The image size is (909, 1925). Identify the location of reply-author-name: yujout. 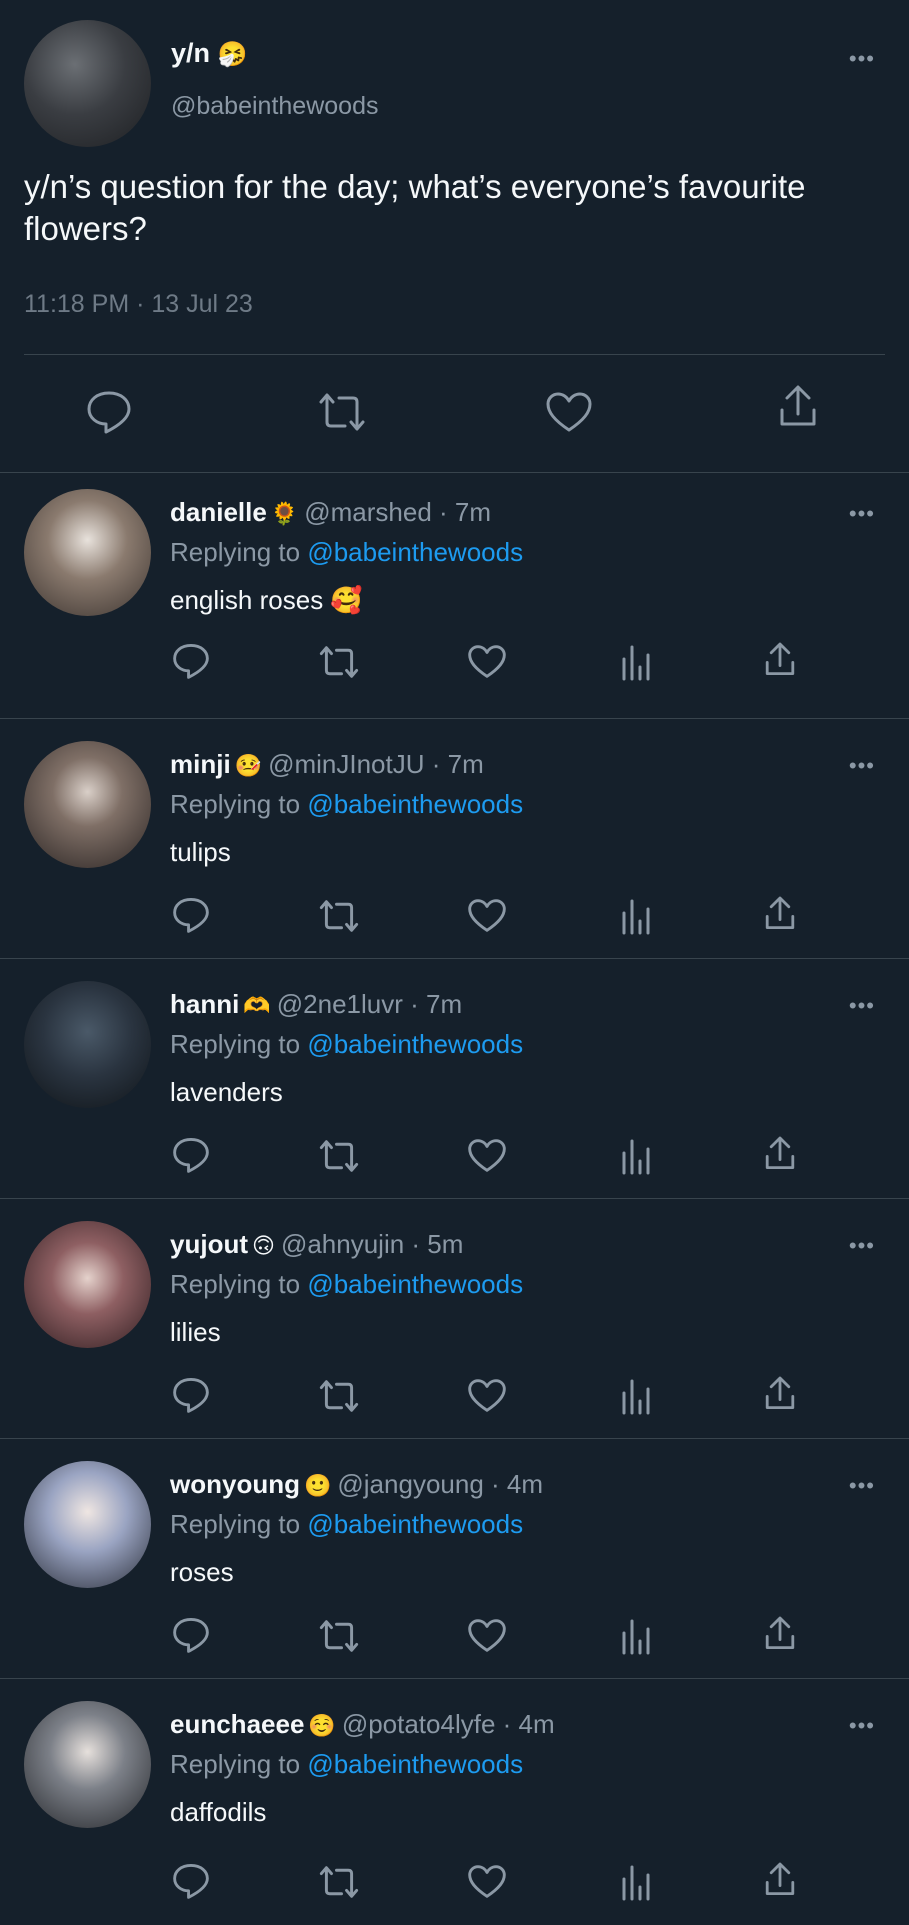
(209, 1244).